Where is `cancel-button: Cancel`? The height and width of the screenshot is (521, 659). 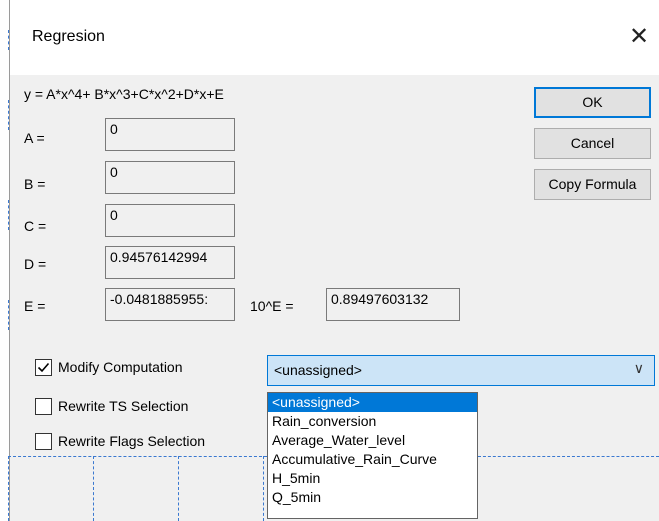 cancel-button: Cancel is located at coordinates (592, 143).